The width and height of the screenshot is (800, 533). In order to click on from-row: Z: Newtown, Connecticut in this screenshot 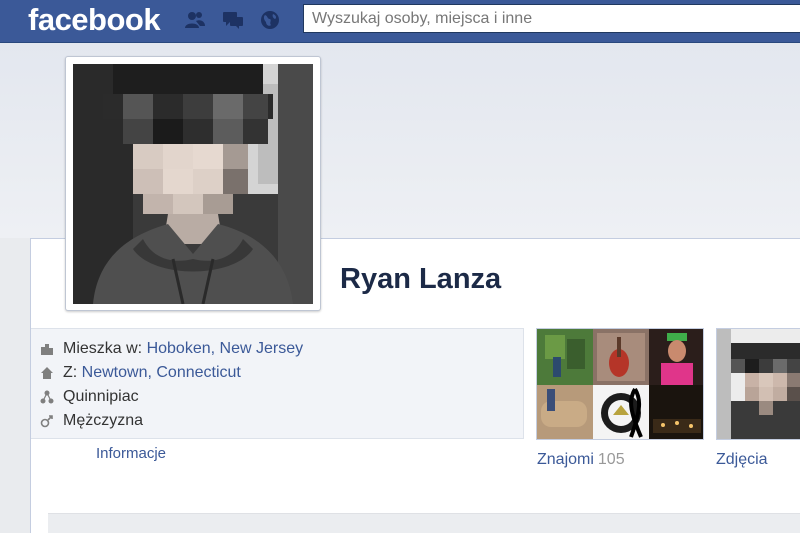, I will do `click(140, 373)`.